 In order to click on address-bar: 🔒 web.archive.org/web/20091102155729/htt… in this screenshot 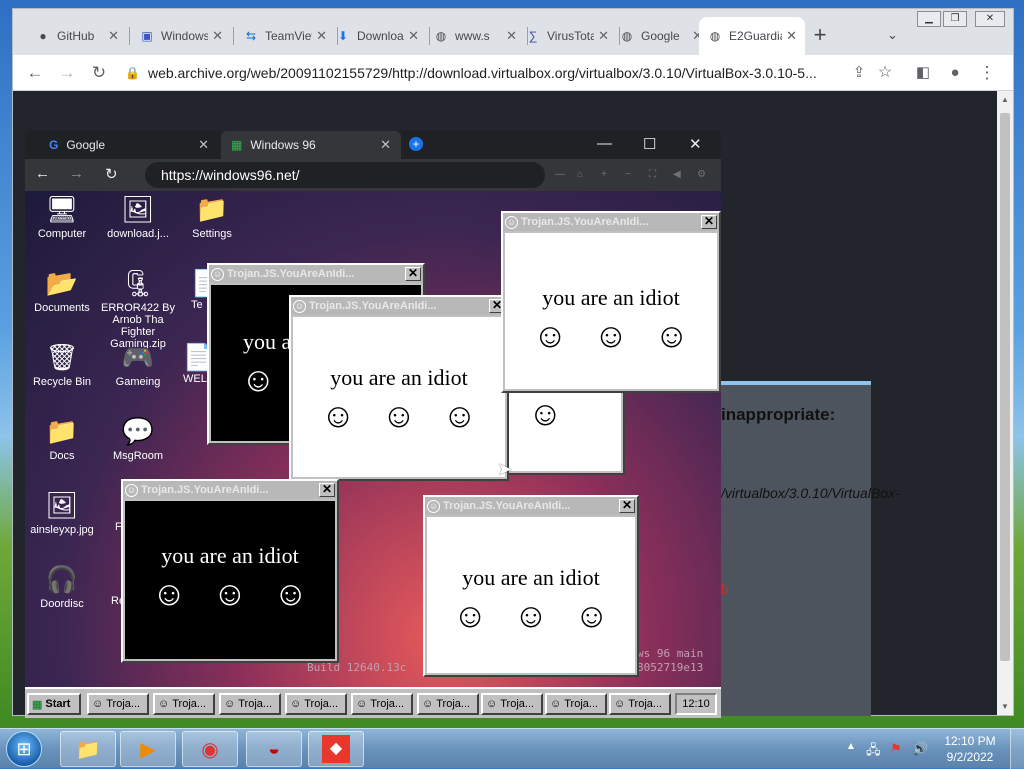, I will do `click(485, 73)`.